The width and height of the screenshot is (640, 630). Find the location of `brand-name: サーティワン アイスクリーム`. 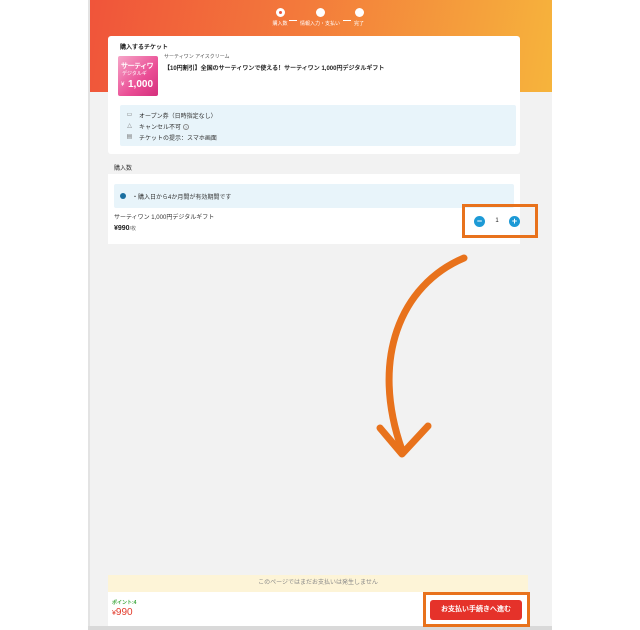

brand-name: サーティワン アイスクリーム is located at coordinates (197, 57).